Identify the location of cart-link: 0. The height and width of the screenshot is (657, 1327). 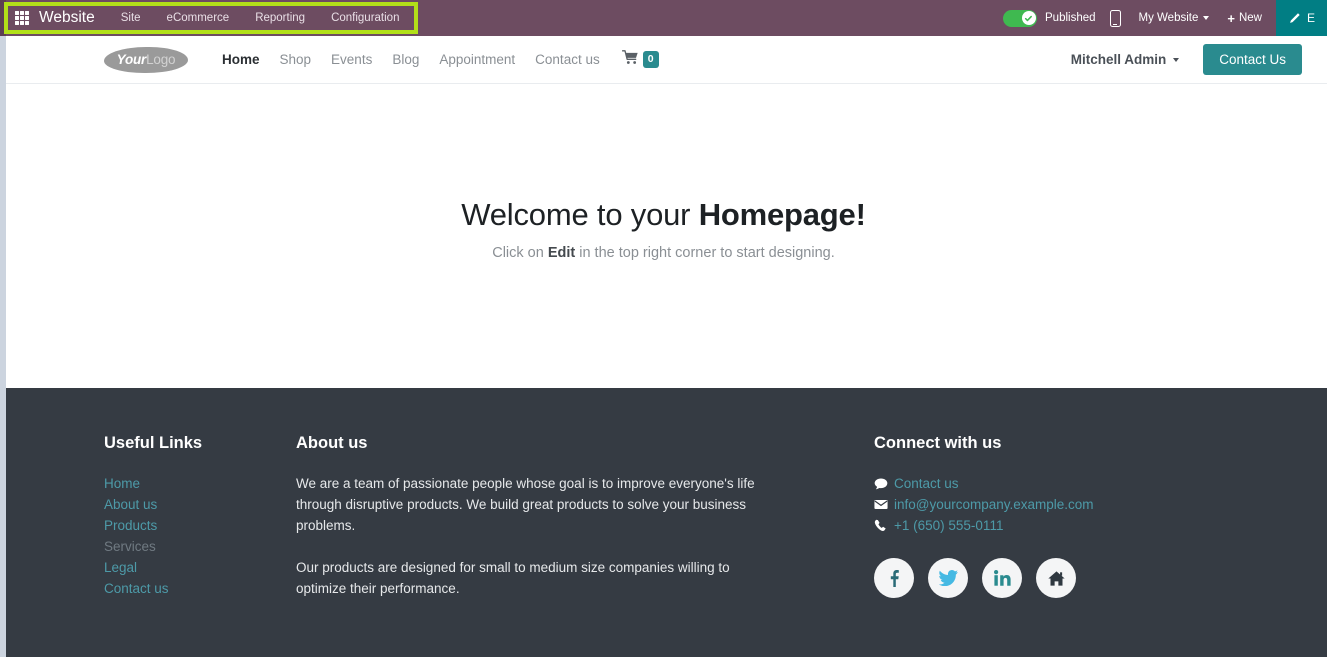
(640, 59).